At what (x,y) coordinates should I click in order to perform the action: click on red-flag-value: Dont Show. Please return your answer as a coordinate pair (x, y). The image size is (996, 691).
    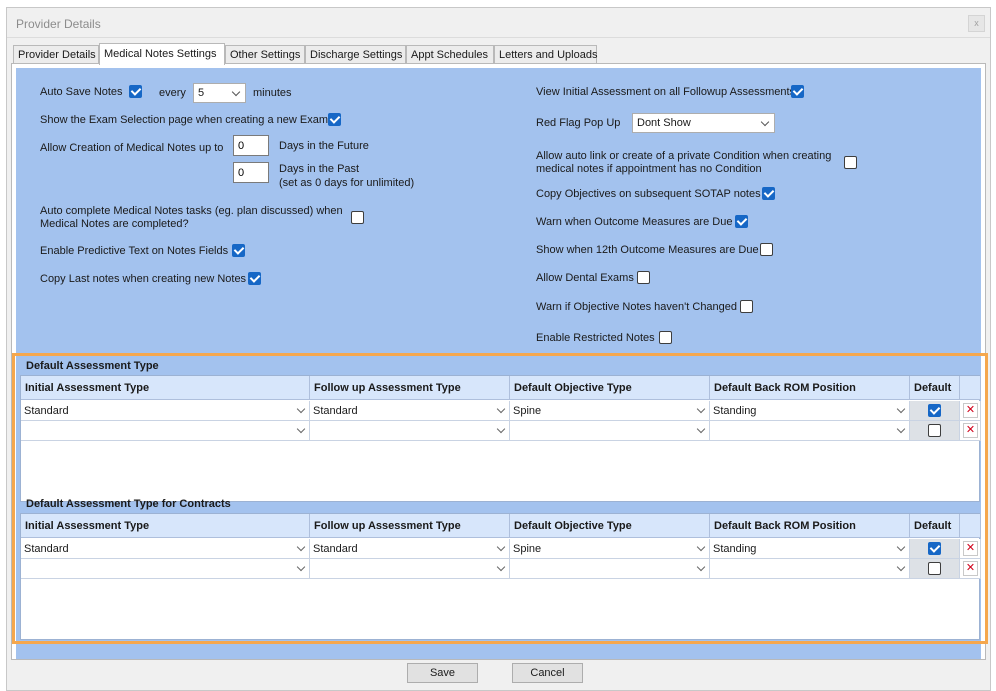
    Looking at the image, I should click on (664, 123).